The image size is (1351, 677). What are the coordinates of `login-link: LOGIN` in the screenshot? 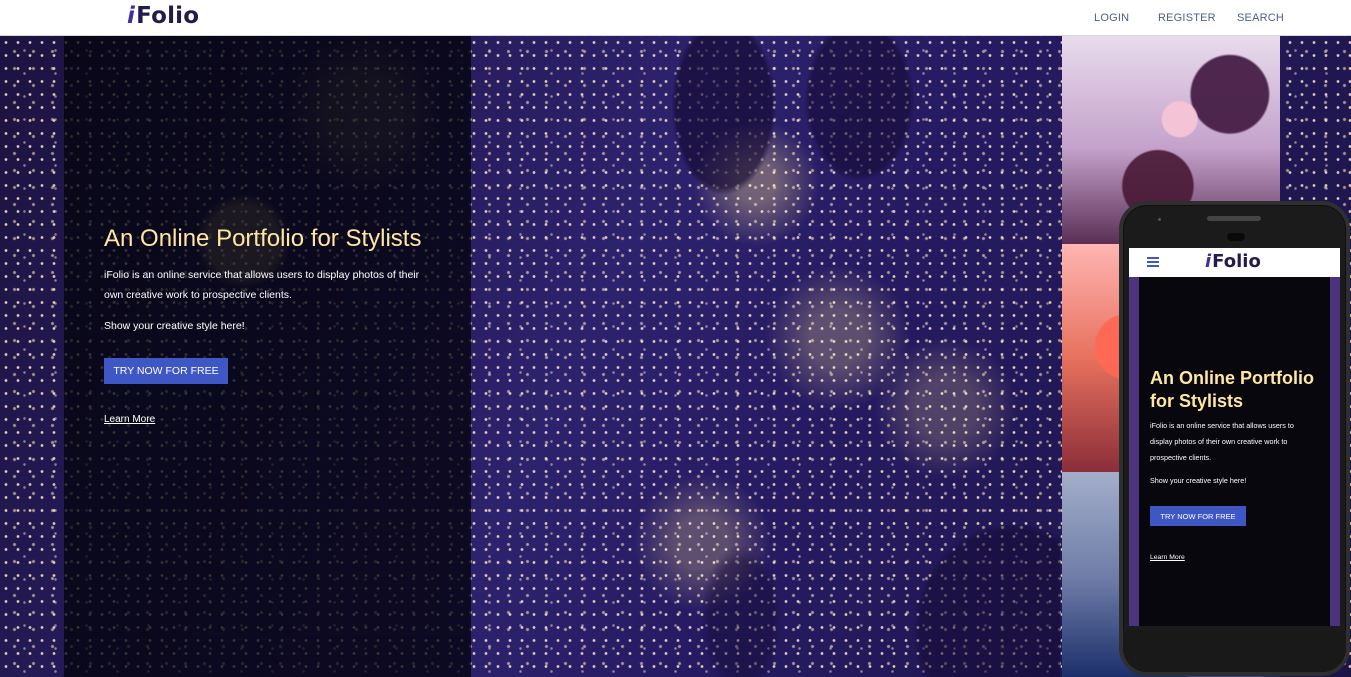 It's located at (1111, 18).